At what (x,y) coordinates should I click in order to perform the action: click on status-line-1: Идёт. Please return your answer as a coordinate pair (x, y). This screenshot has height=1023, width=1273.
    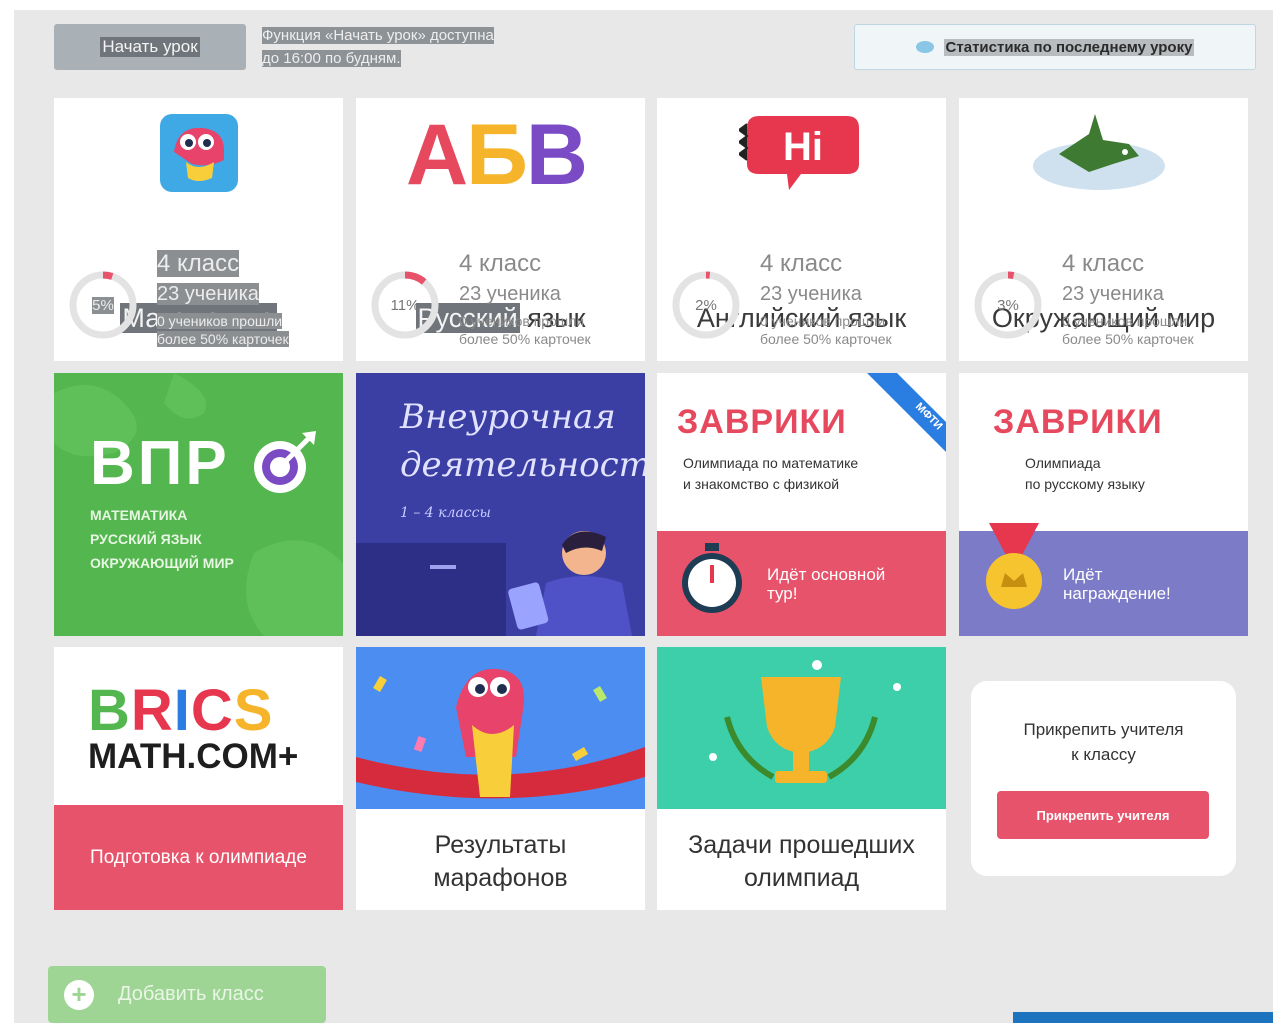
    Looking at the image, I should click on (1083, 574).